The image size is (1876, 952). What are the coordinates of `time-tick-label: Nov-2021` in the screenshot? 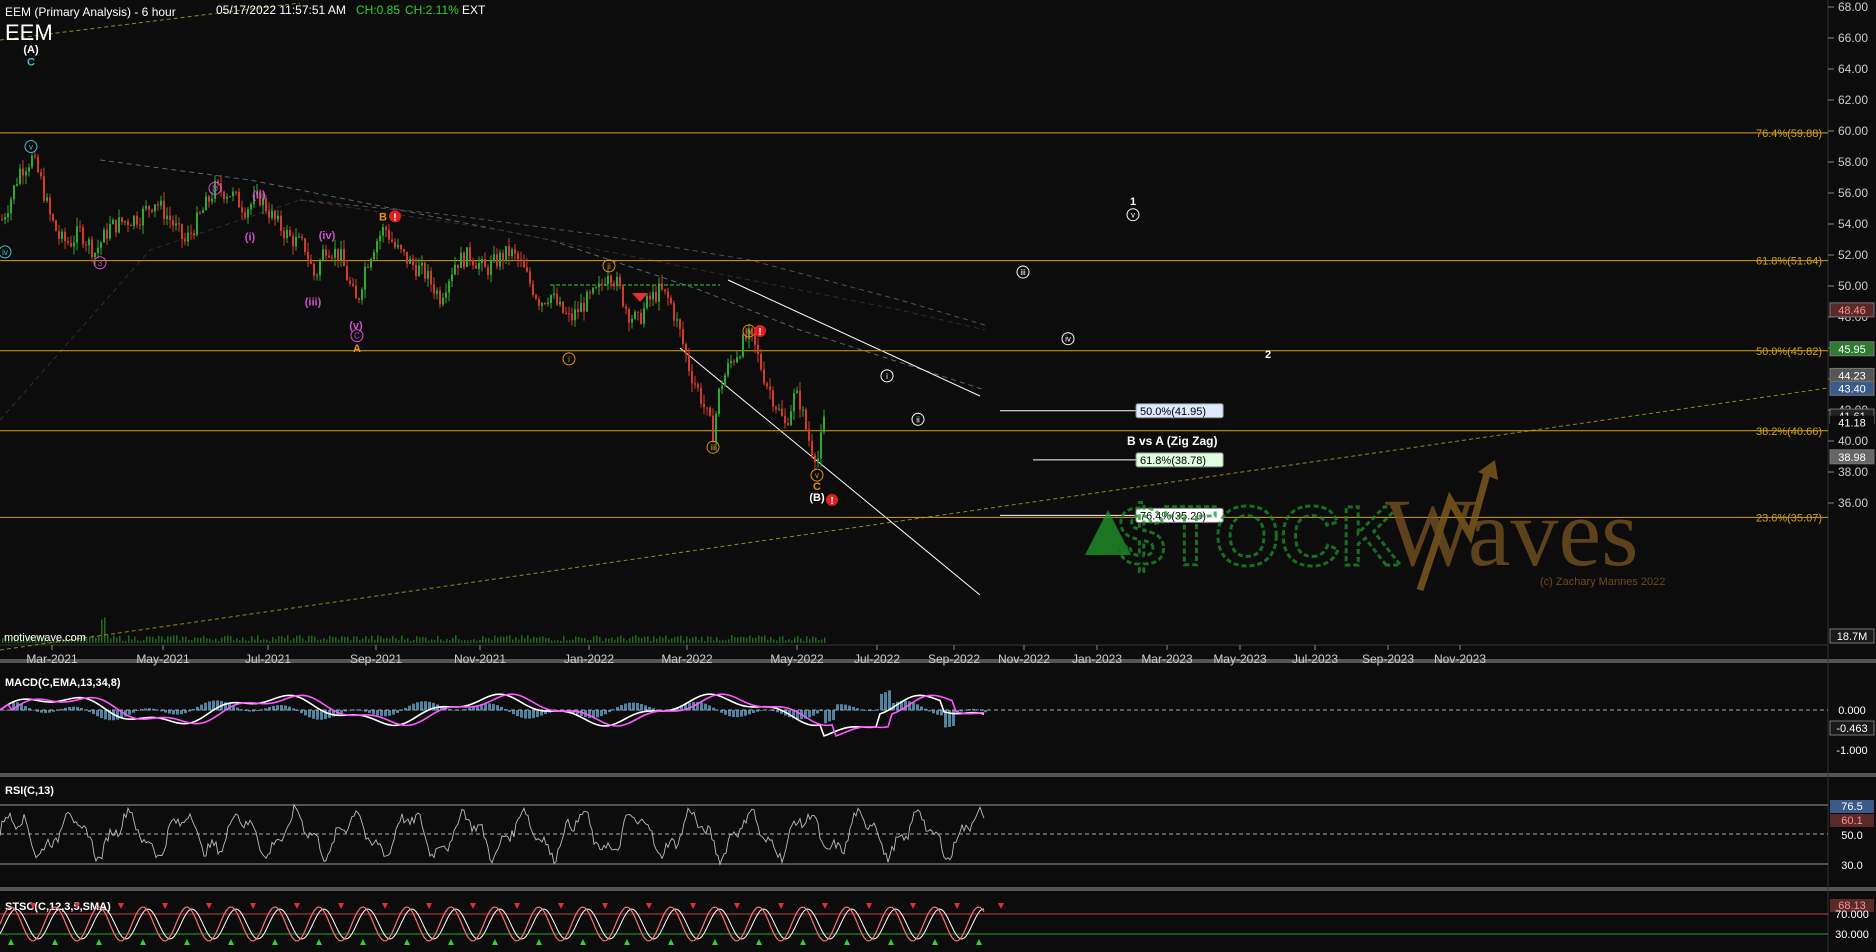 It's located at (480, 659).